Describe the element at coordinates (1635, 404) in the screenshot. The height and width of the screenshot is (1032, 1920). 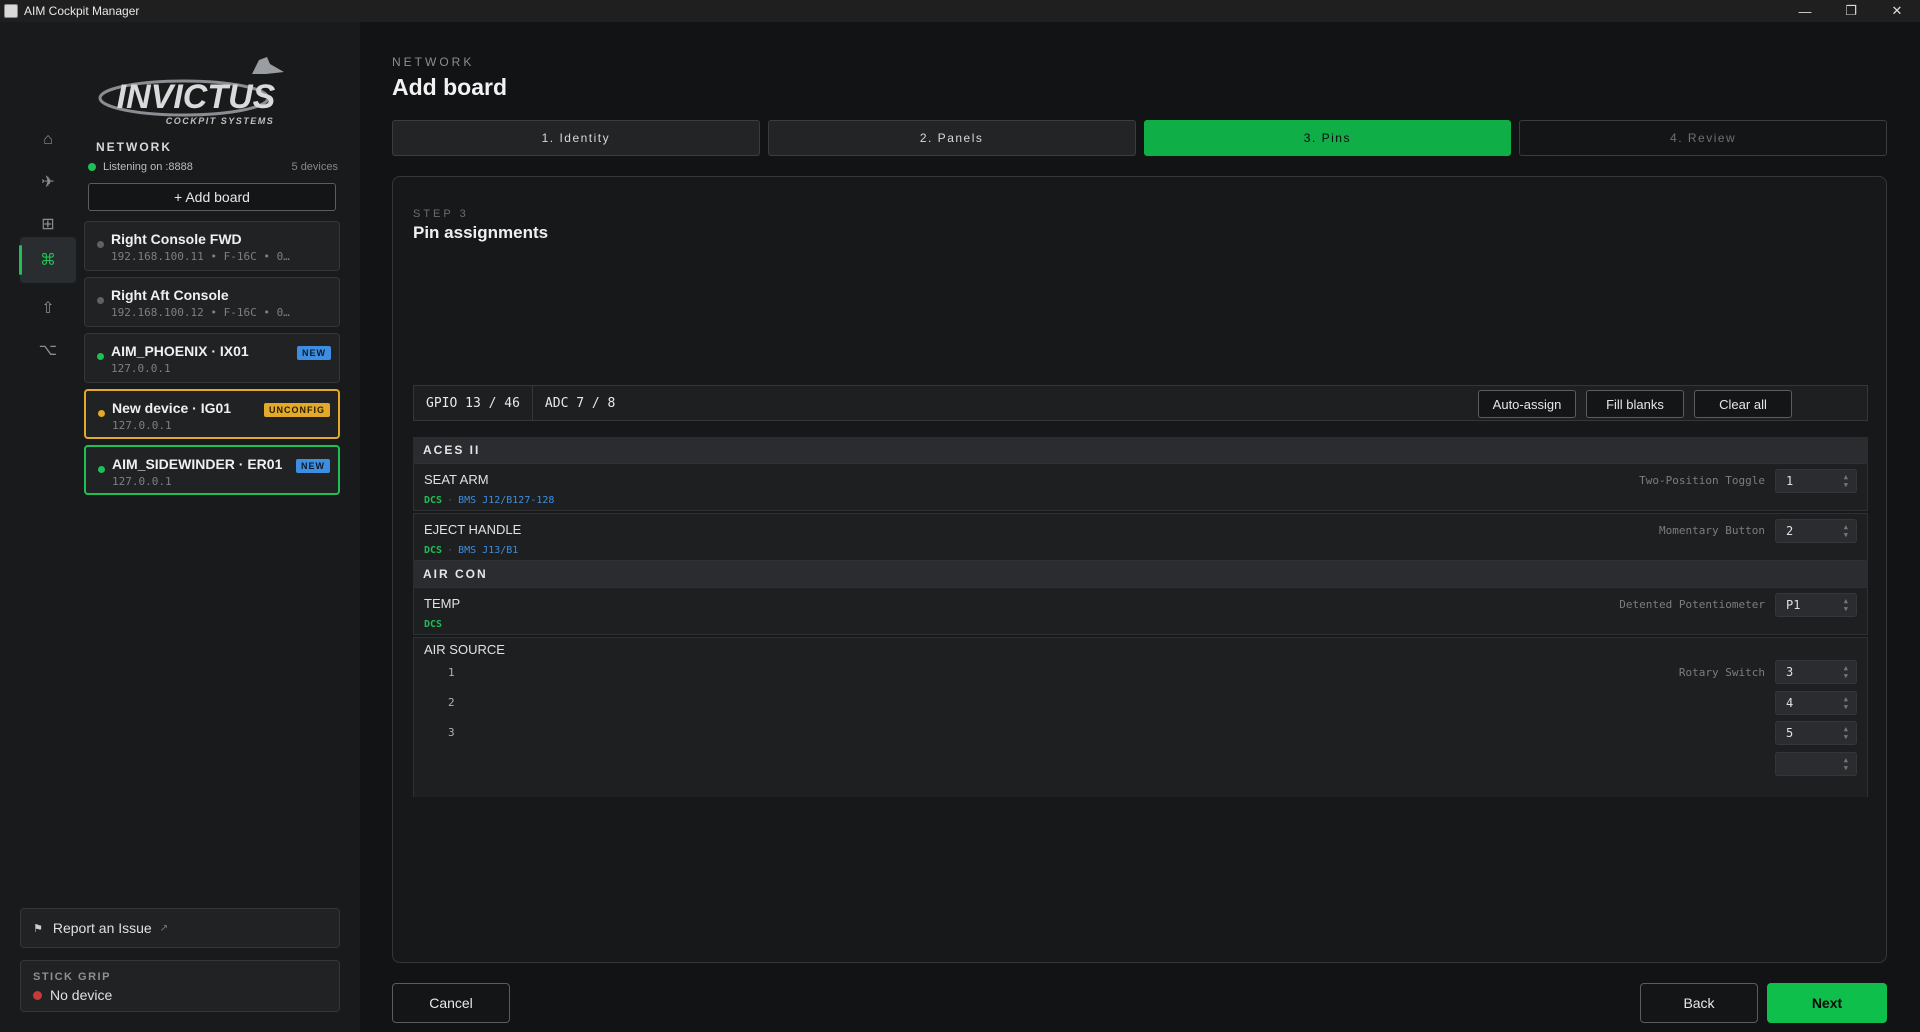
I see `fill-blanks-button: Fill blanks` at that location.